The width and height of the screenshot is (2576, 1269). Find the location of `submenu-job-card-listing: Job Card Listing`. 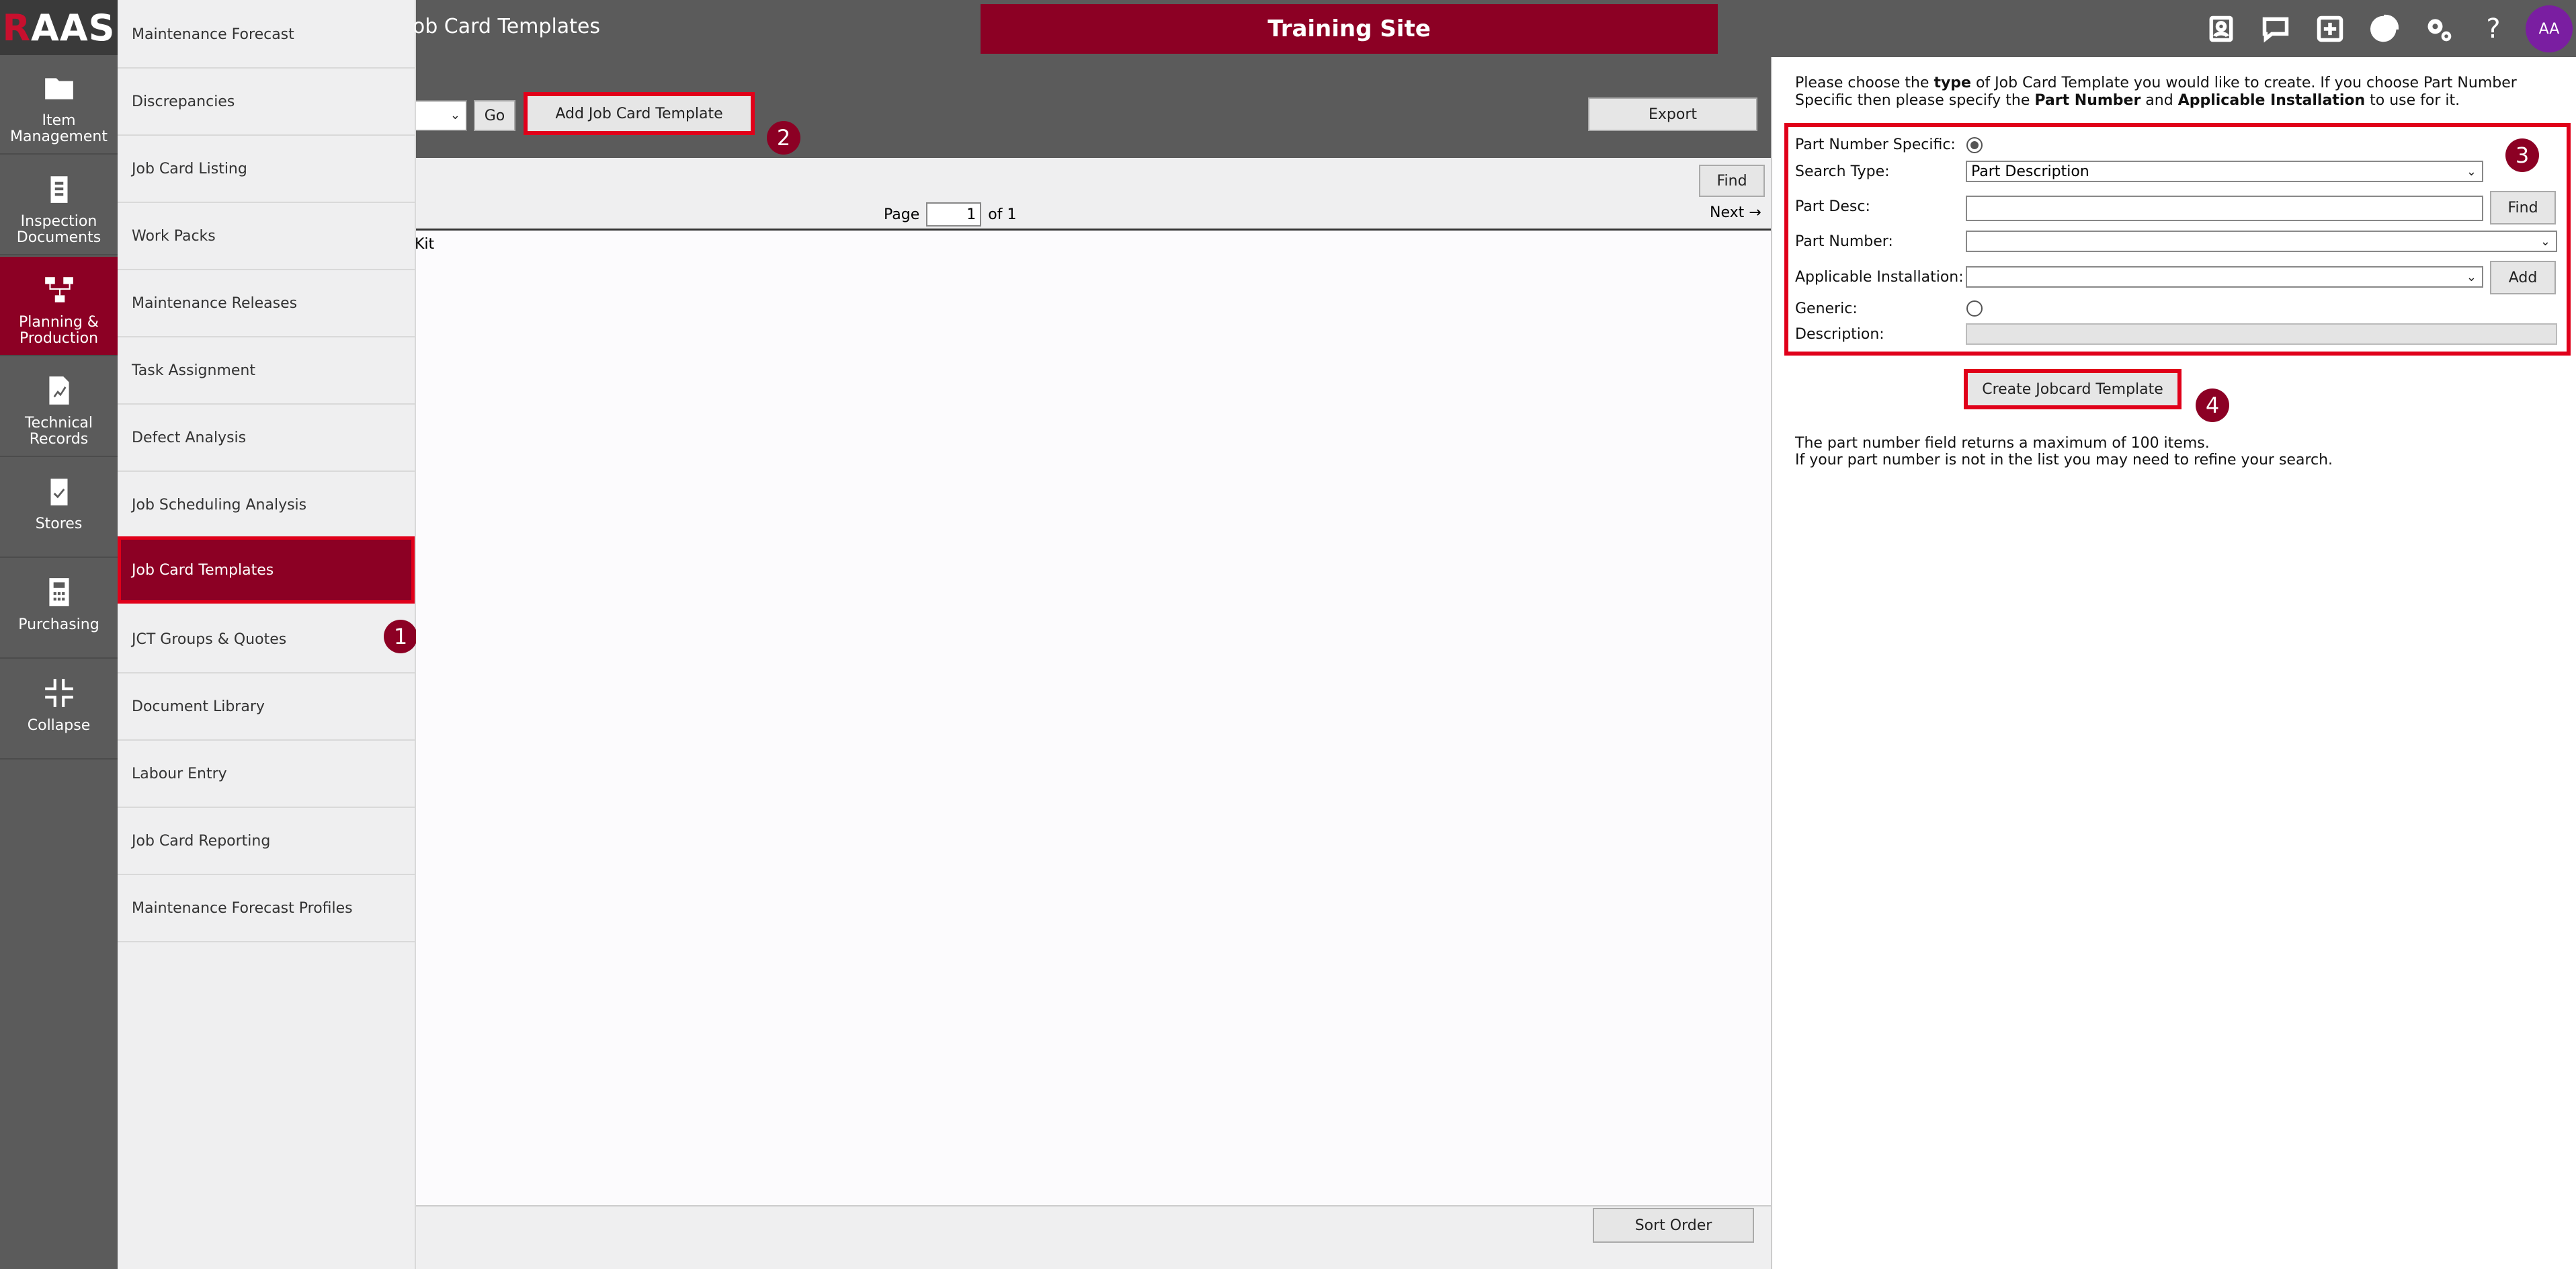

submenu-job-card-listing: Job Card Listing is located at coordinates (266, 169).